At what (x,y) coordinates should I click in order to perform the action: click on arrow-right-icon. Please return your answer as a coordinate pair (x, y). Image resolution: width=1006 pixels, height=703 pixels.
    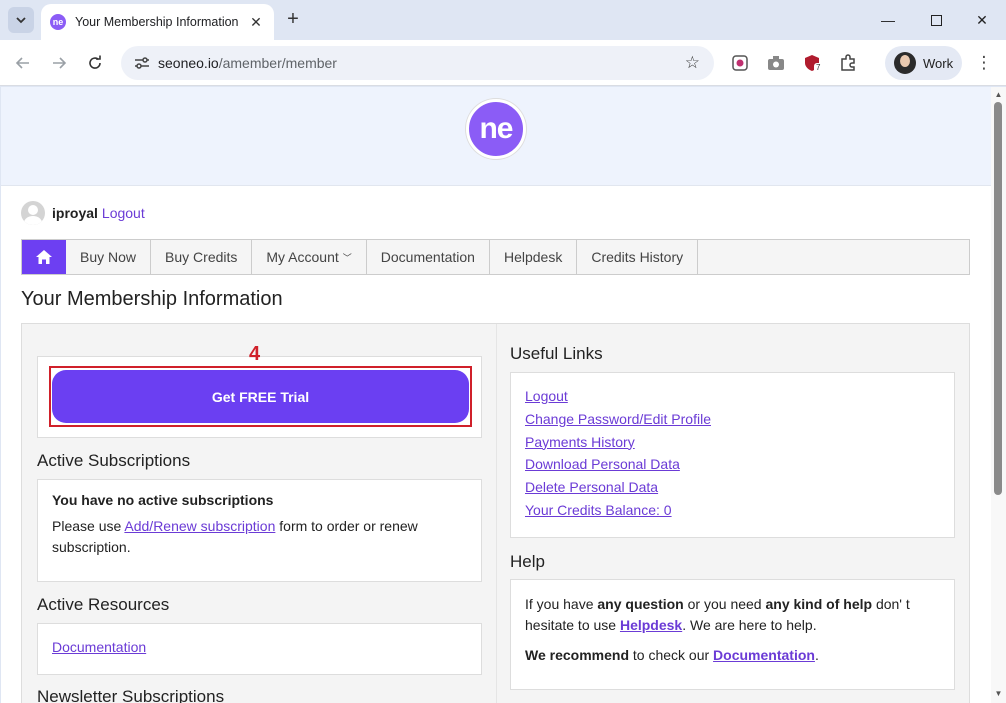
    Looking at the image, I should click on (60, 63).